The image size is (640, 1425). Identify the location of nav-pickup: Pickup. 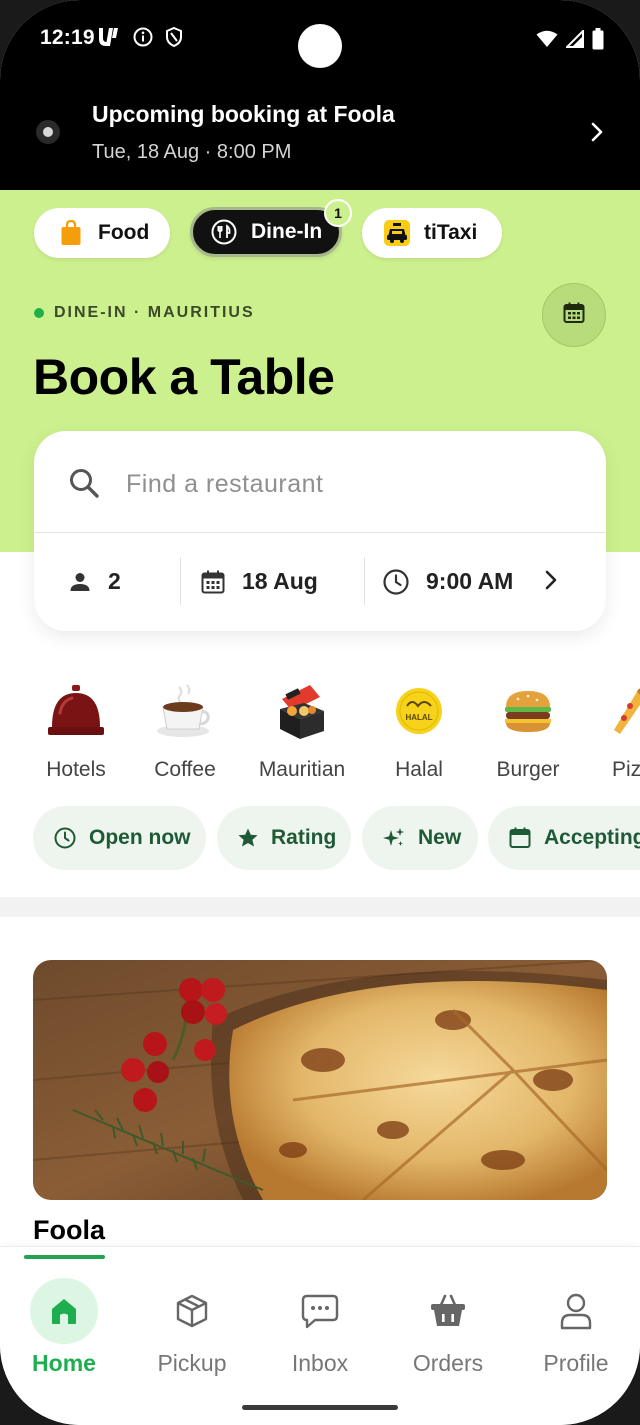
(192, 1327).